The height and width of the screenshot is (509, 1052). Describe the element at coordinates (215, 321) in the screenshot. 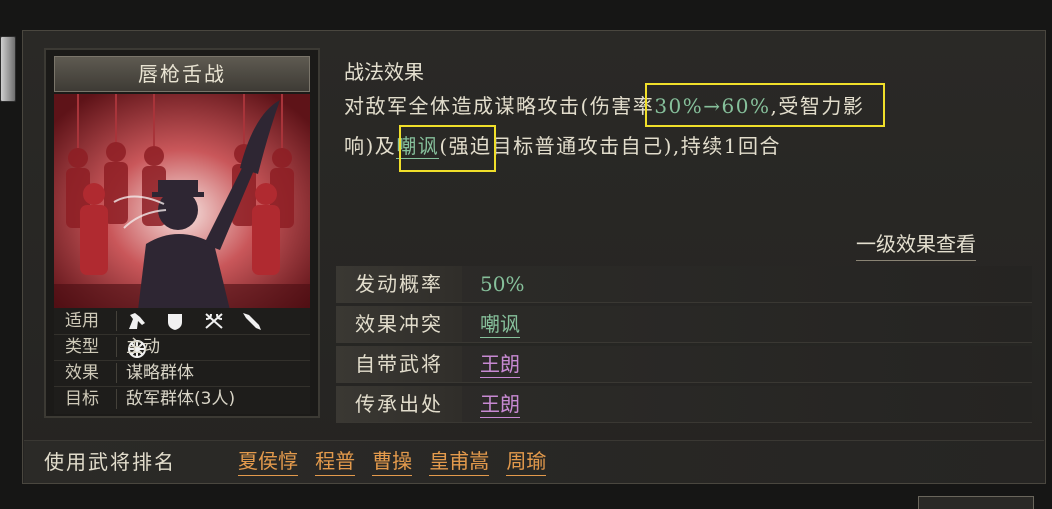

I see `crossed-bows-icon` at that location.